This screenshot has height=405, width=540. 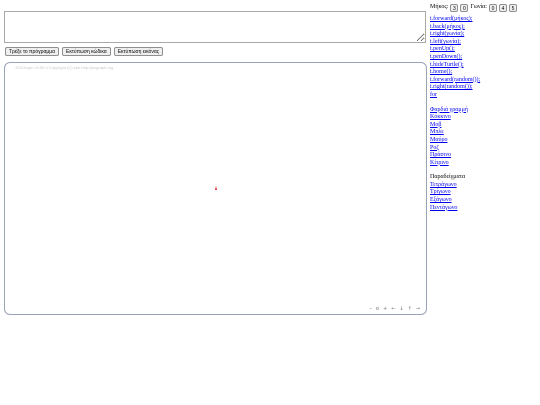 I want to click on angle-digit-2: 4, so click(x=502, y=8).